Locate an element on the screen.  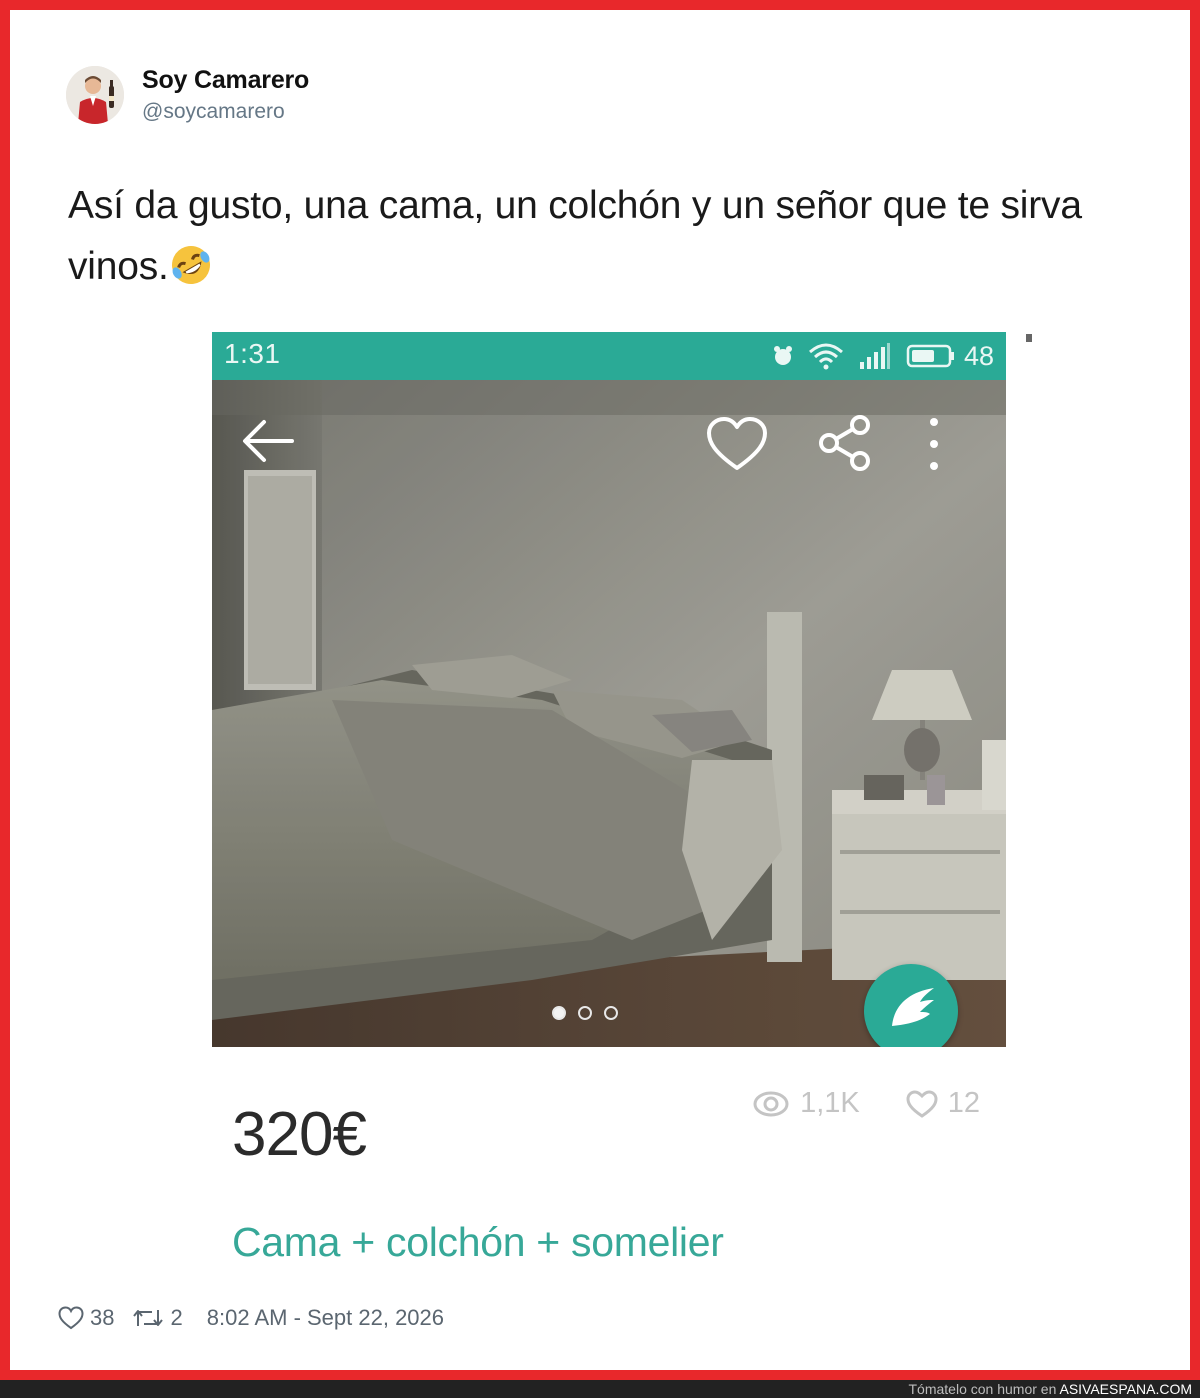
carousel-indicator is located at coordinates (585, 1013).